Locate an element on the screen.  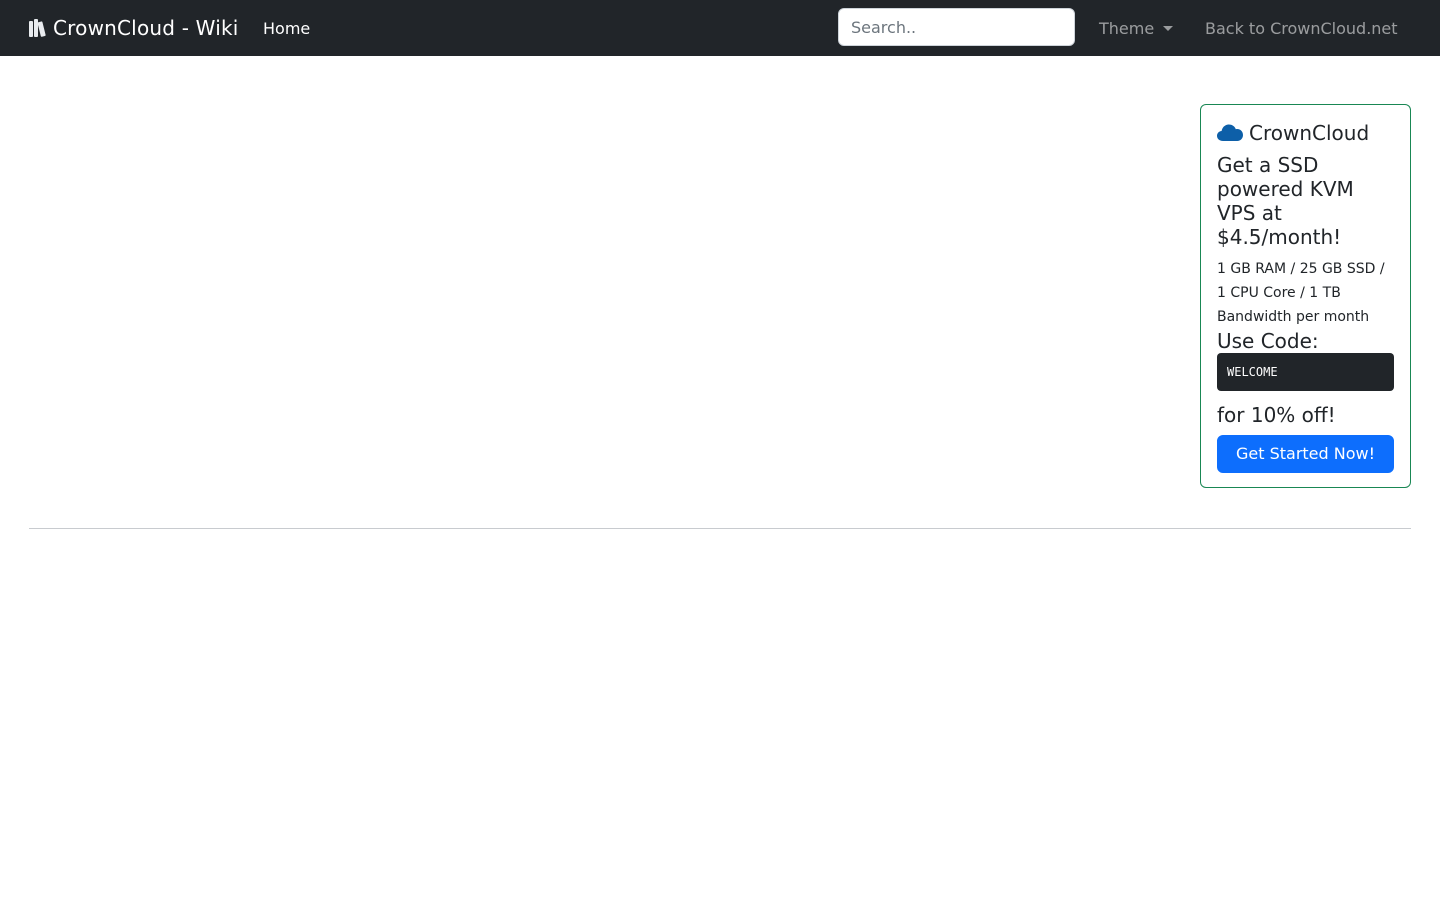
brand-link: CrownCloud - Wiki is located at coordinates (134, 28).